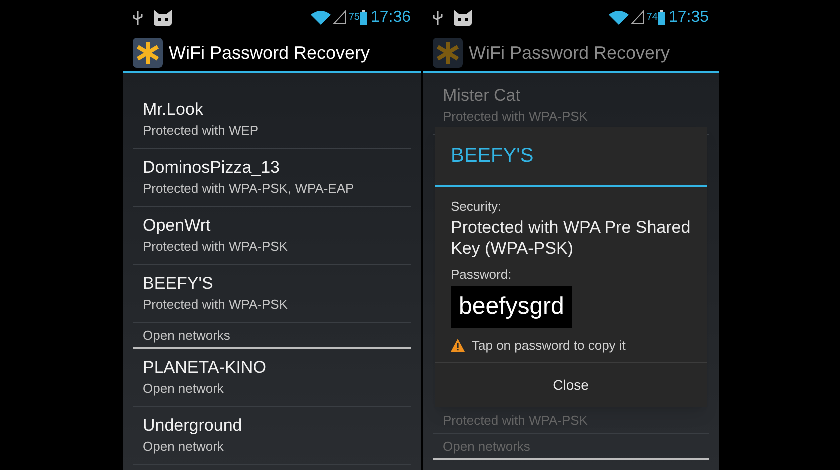 This screenshot has height=470, width=840. I want to click on security-type: Protected with WEP, so click(201, 131).